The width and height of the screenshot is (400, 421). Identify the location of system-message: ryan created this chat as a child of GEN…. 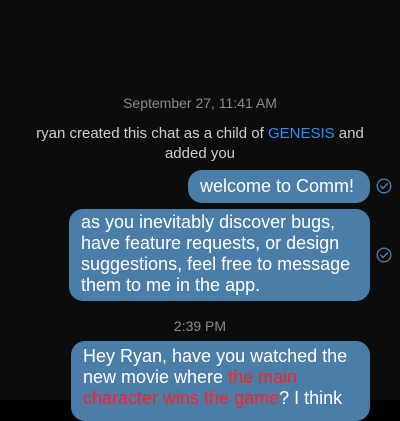
(200, 144).